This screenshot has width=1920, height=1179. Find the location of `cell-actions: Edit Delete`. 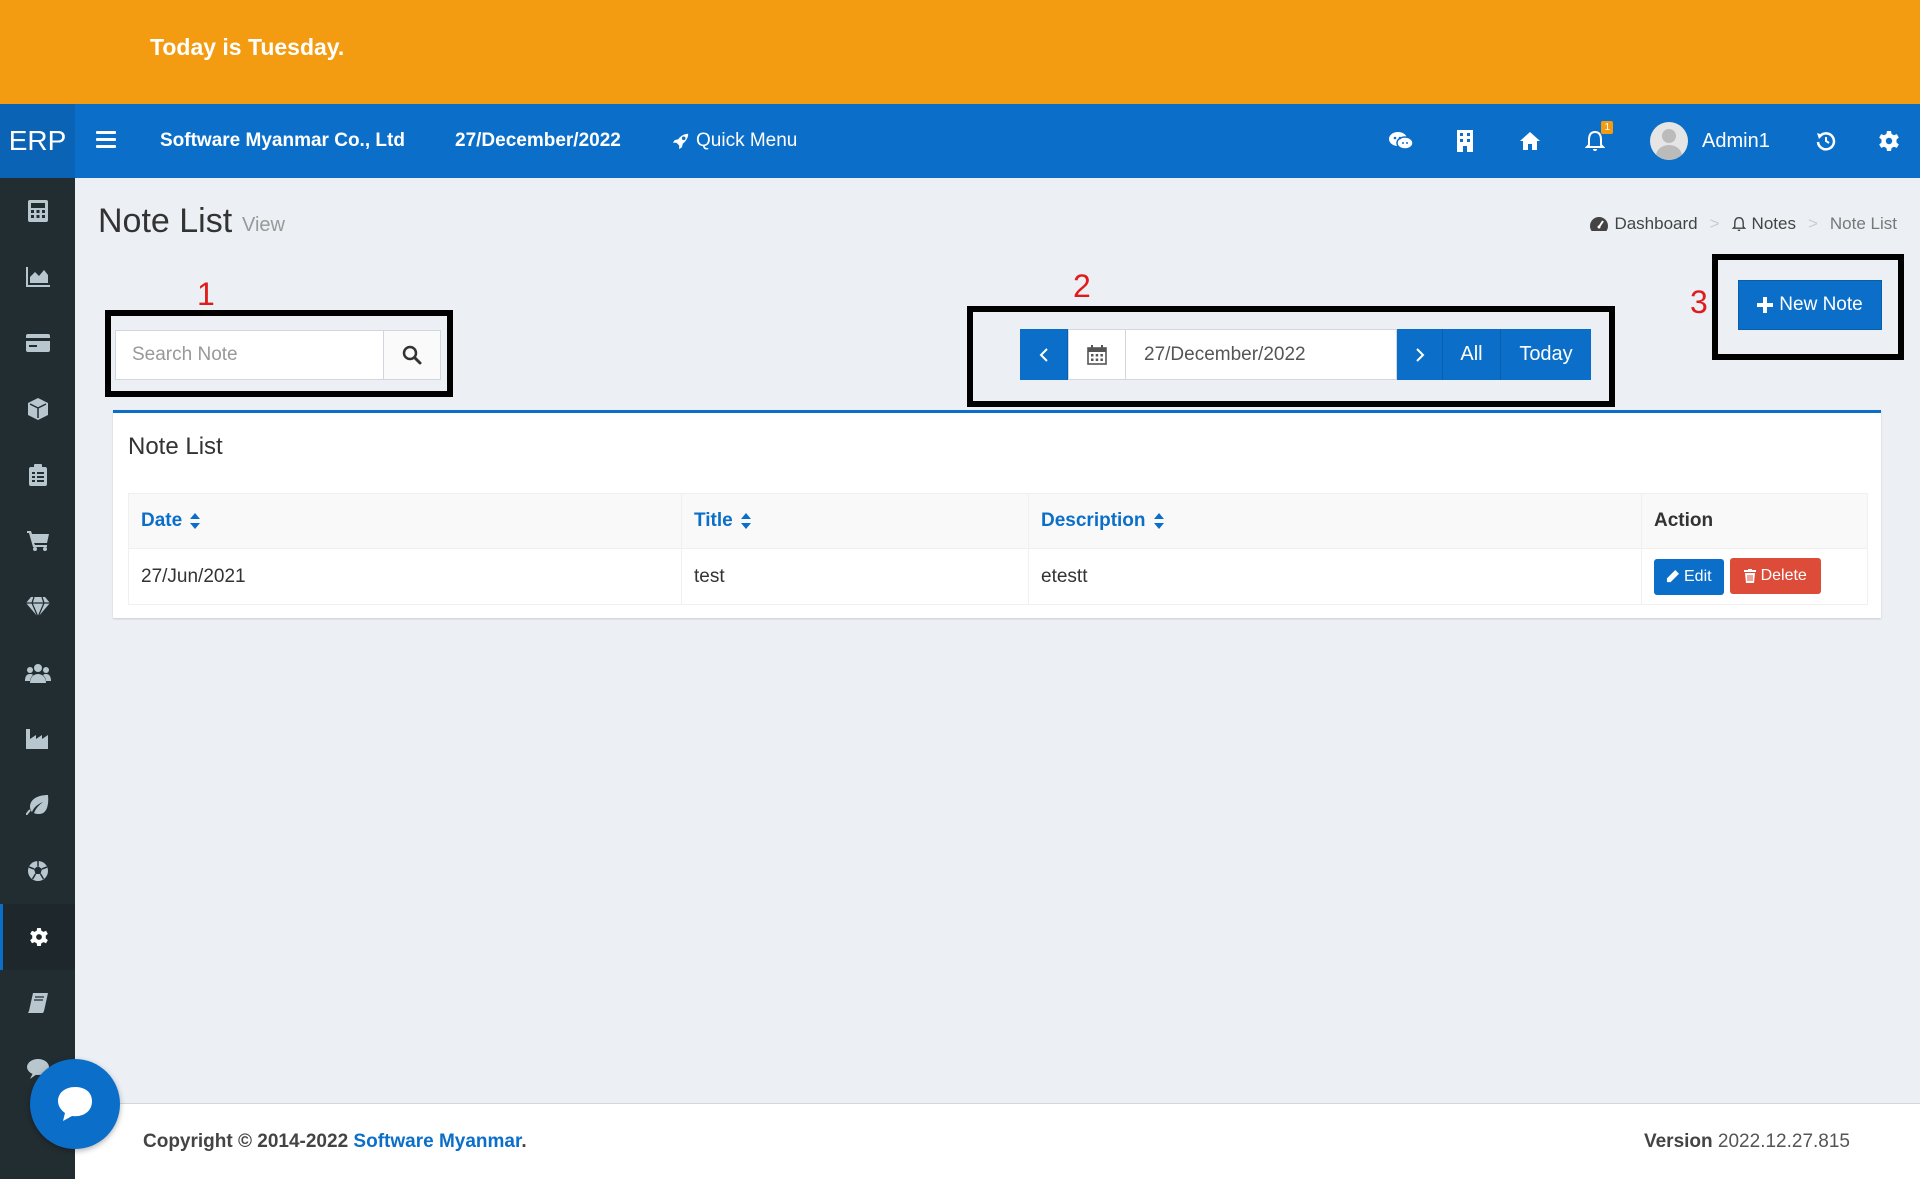

cell-actions: Edit Delete is located at coordinates (1754, 576).